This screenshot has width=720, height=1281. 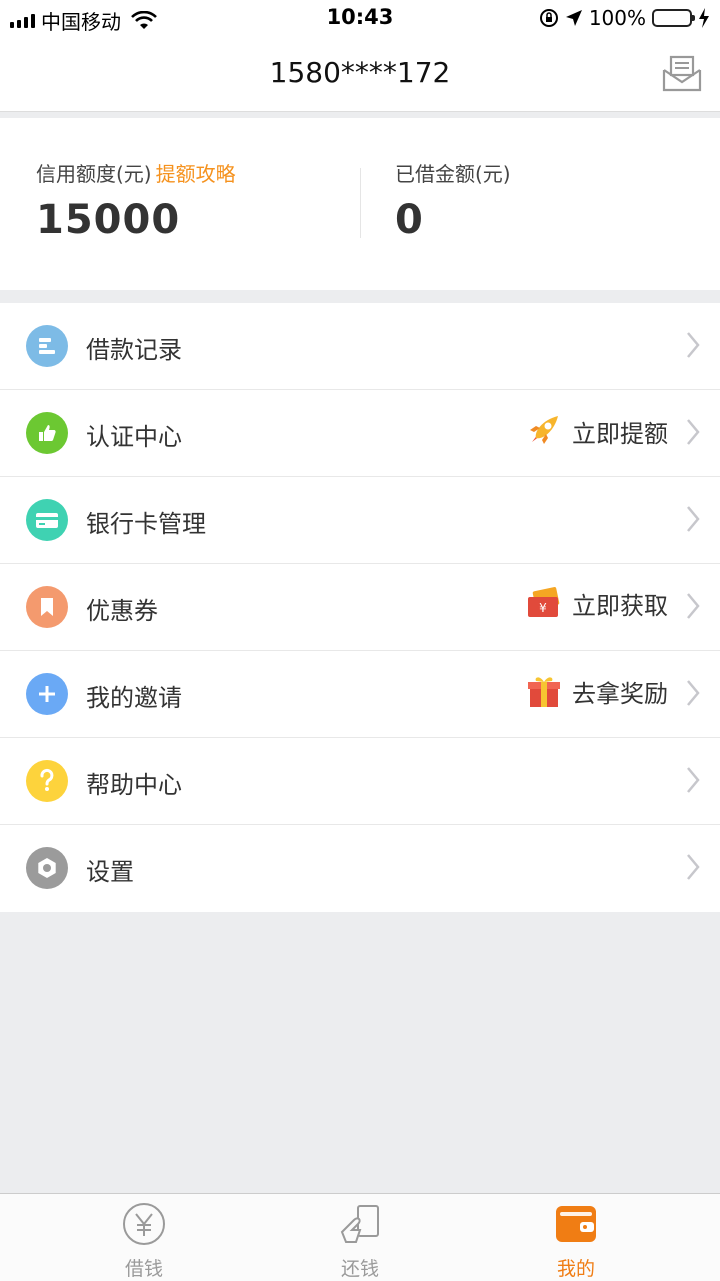 What do you see at coordinates (704, 18) in the screenshot?
I see `charging-icon` at bounding box center [704, 18].